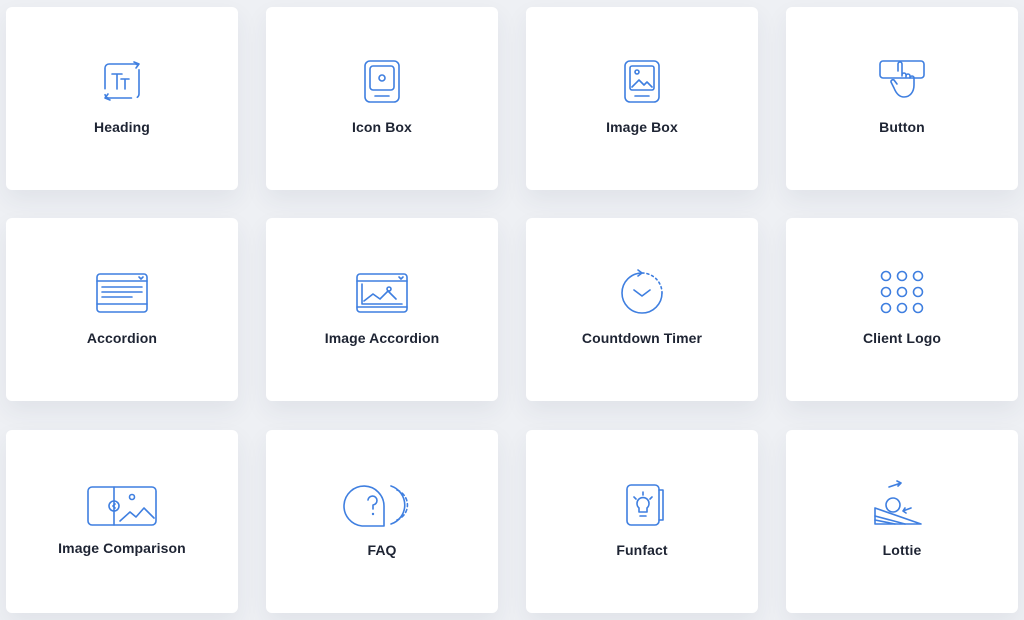  I want to click on image-box-icon, so click(642, 82).